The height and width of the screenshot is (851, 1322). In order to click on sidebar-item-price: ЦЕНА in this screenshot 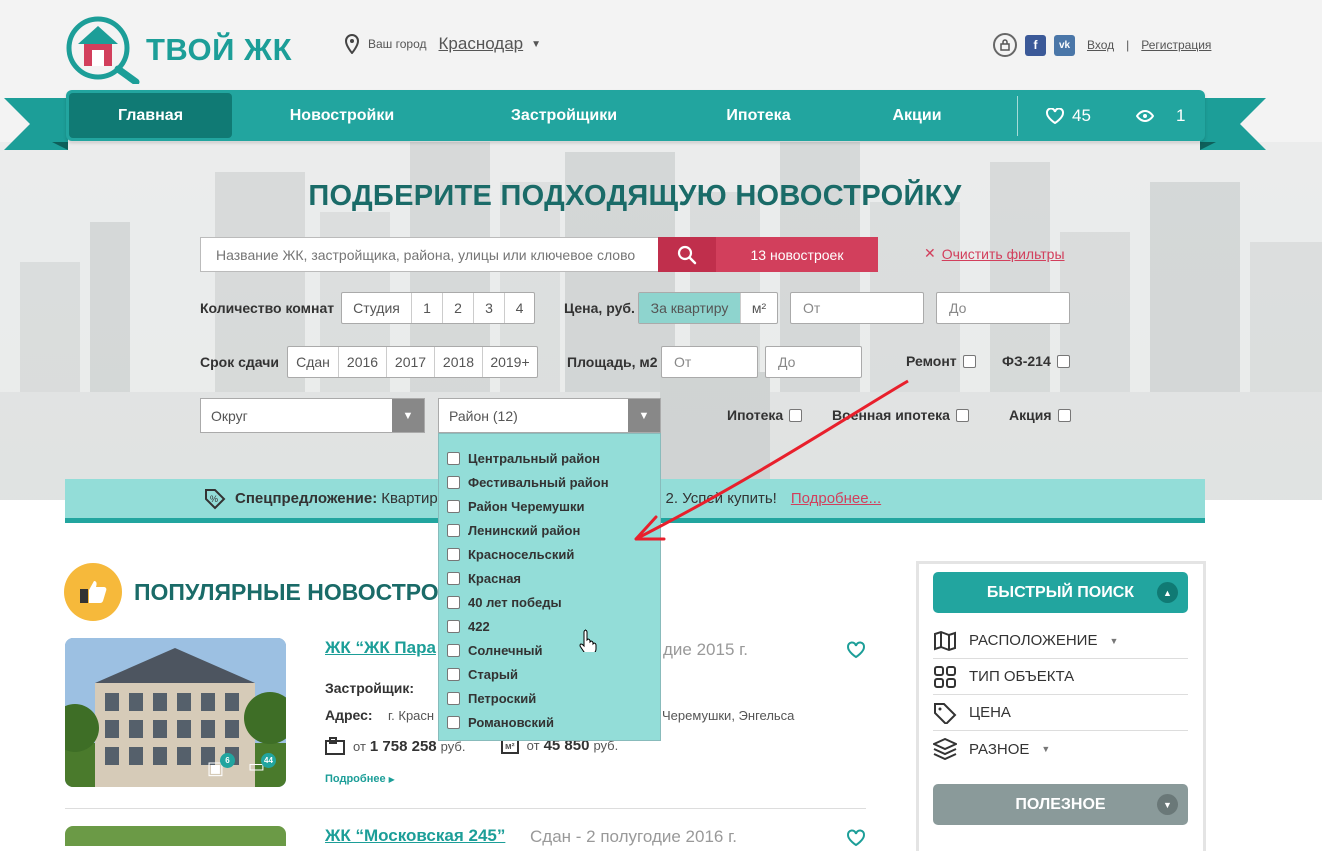, I will do `click(1060, 713)`.